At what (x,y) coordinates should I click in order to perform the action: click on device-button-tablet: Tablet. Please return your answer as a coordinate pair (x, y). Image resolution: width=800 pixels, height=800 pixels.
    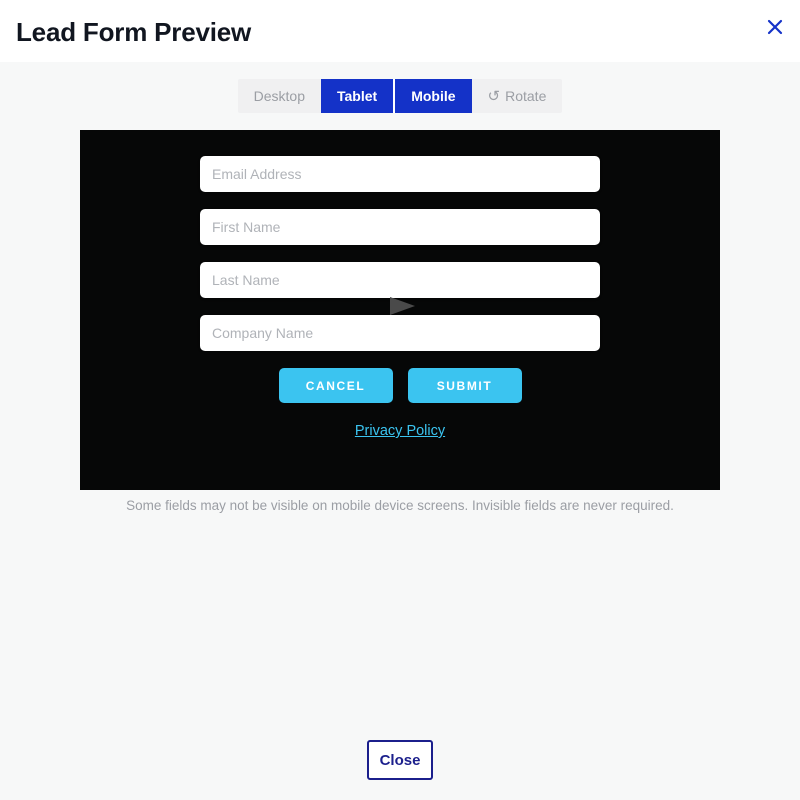
    Looking at the image, I should click on (357, 96).